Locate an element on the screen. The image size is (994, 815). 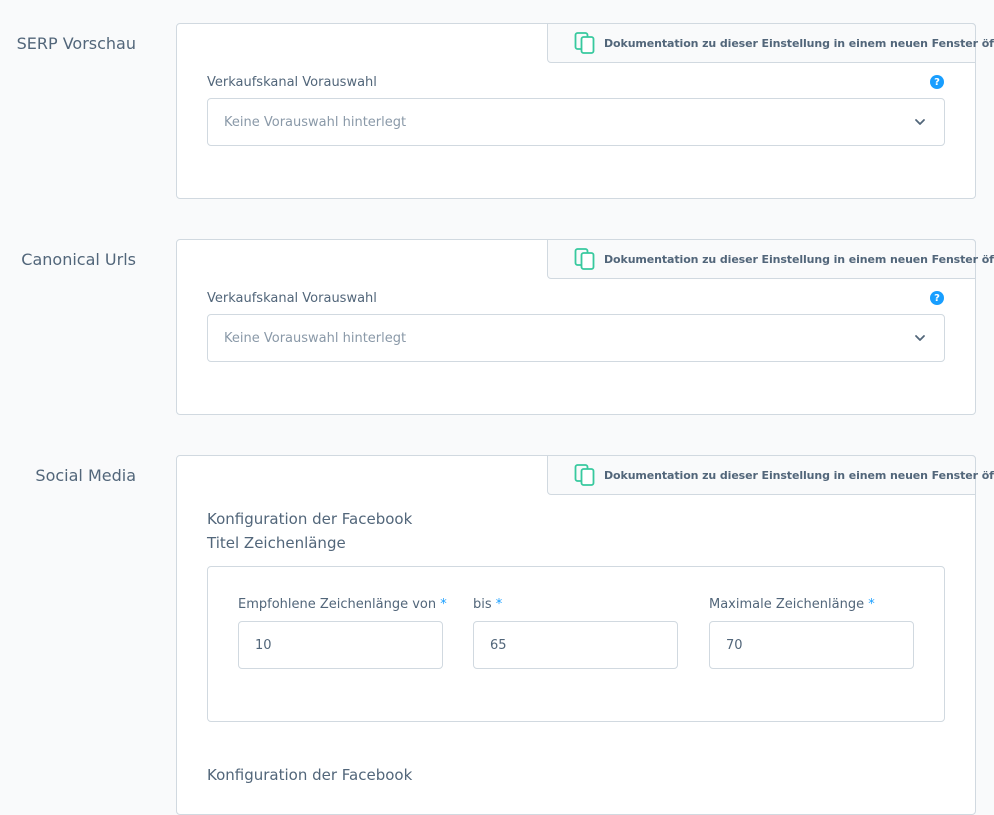
max-length-input: 70 is located at coordinates (811, 645).